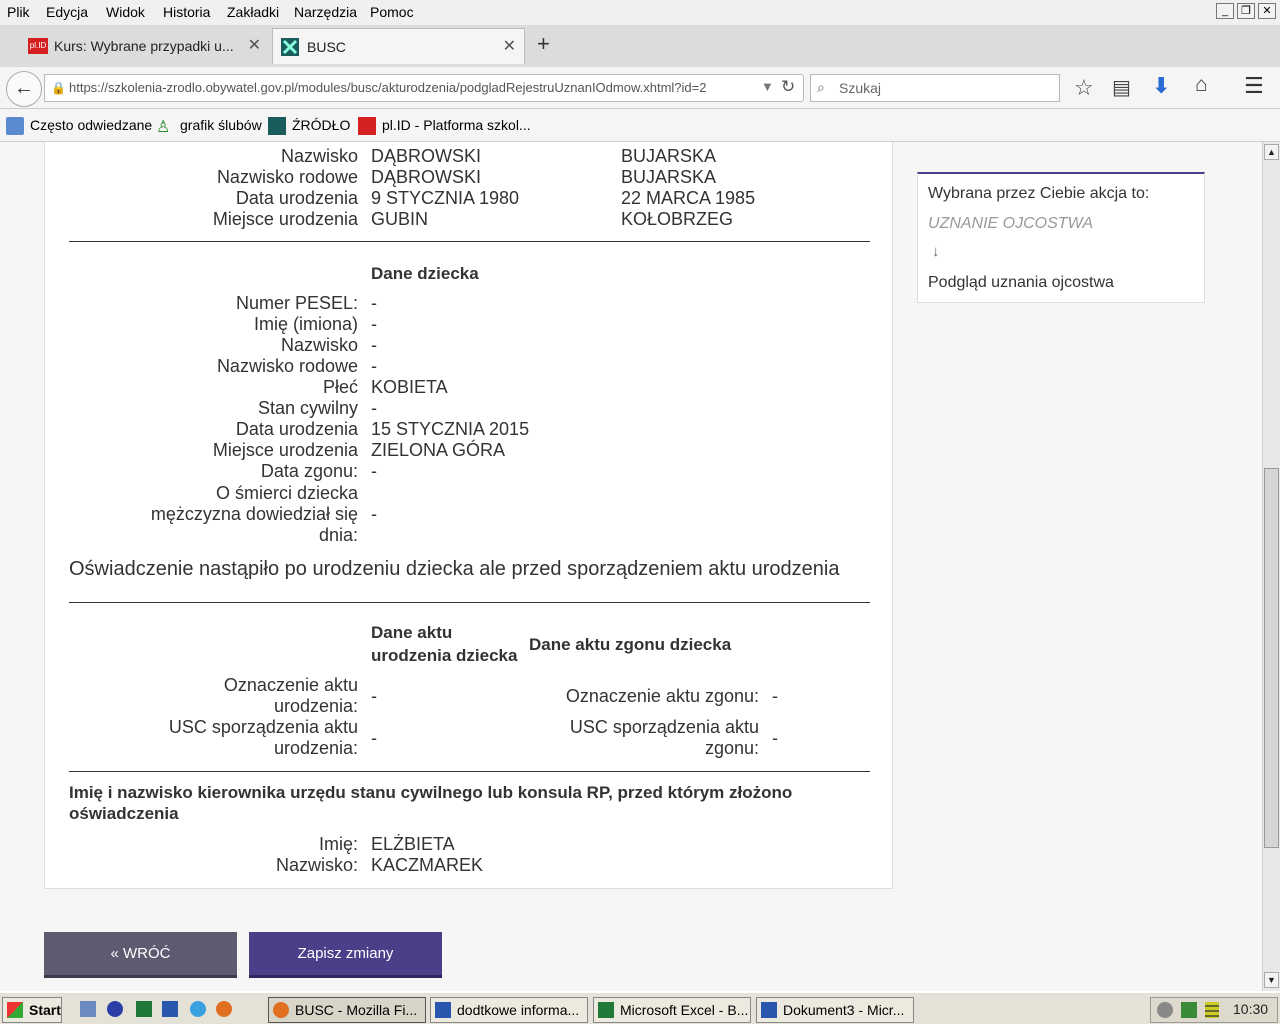  Describe the element at coordinates (1225, 11) in the screenshot. I see `minimize-button: _` at that location.